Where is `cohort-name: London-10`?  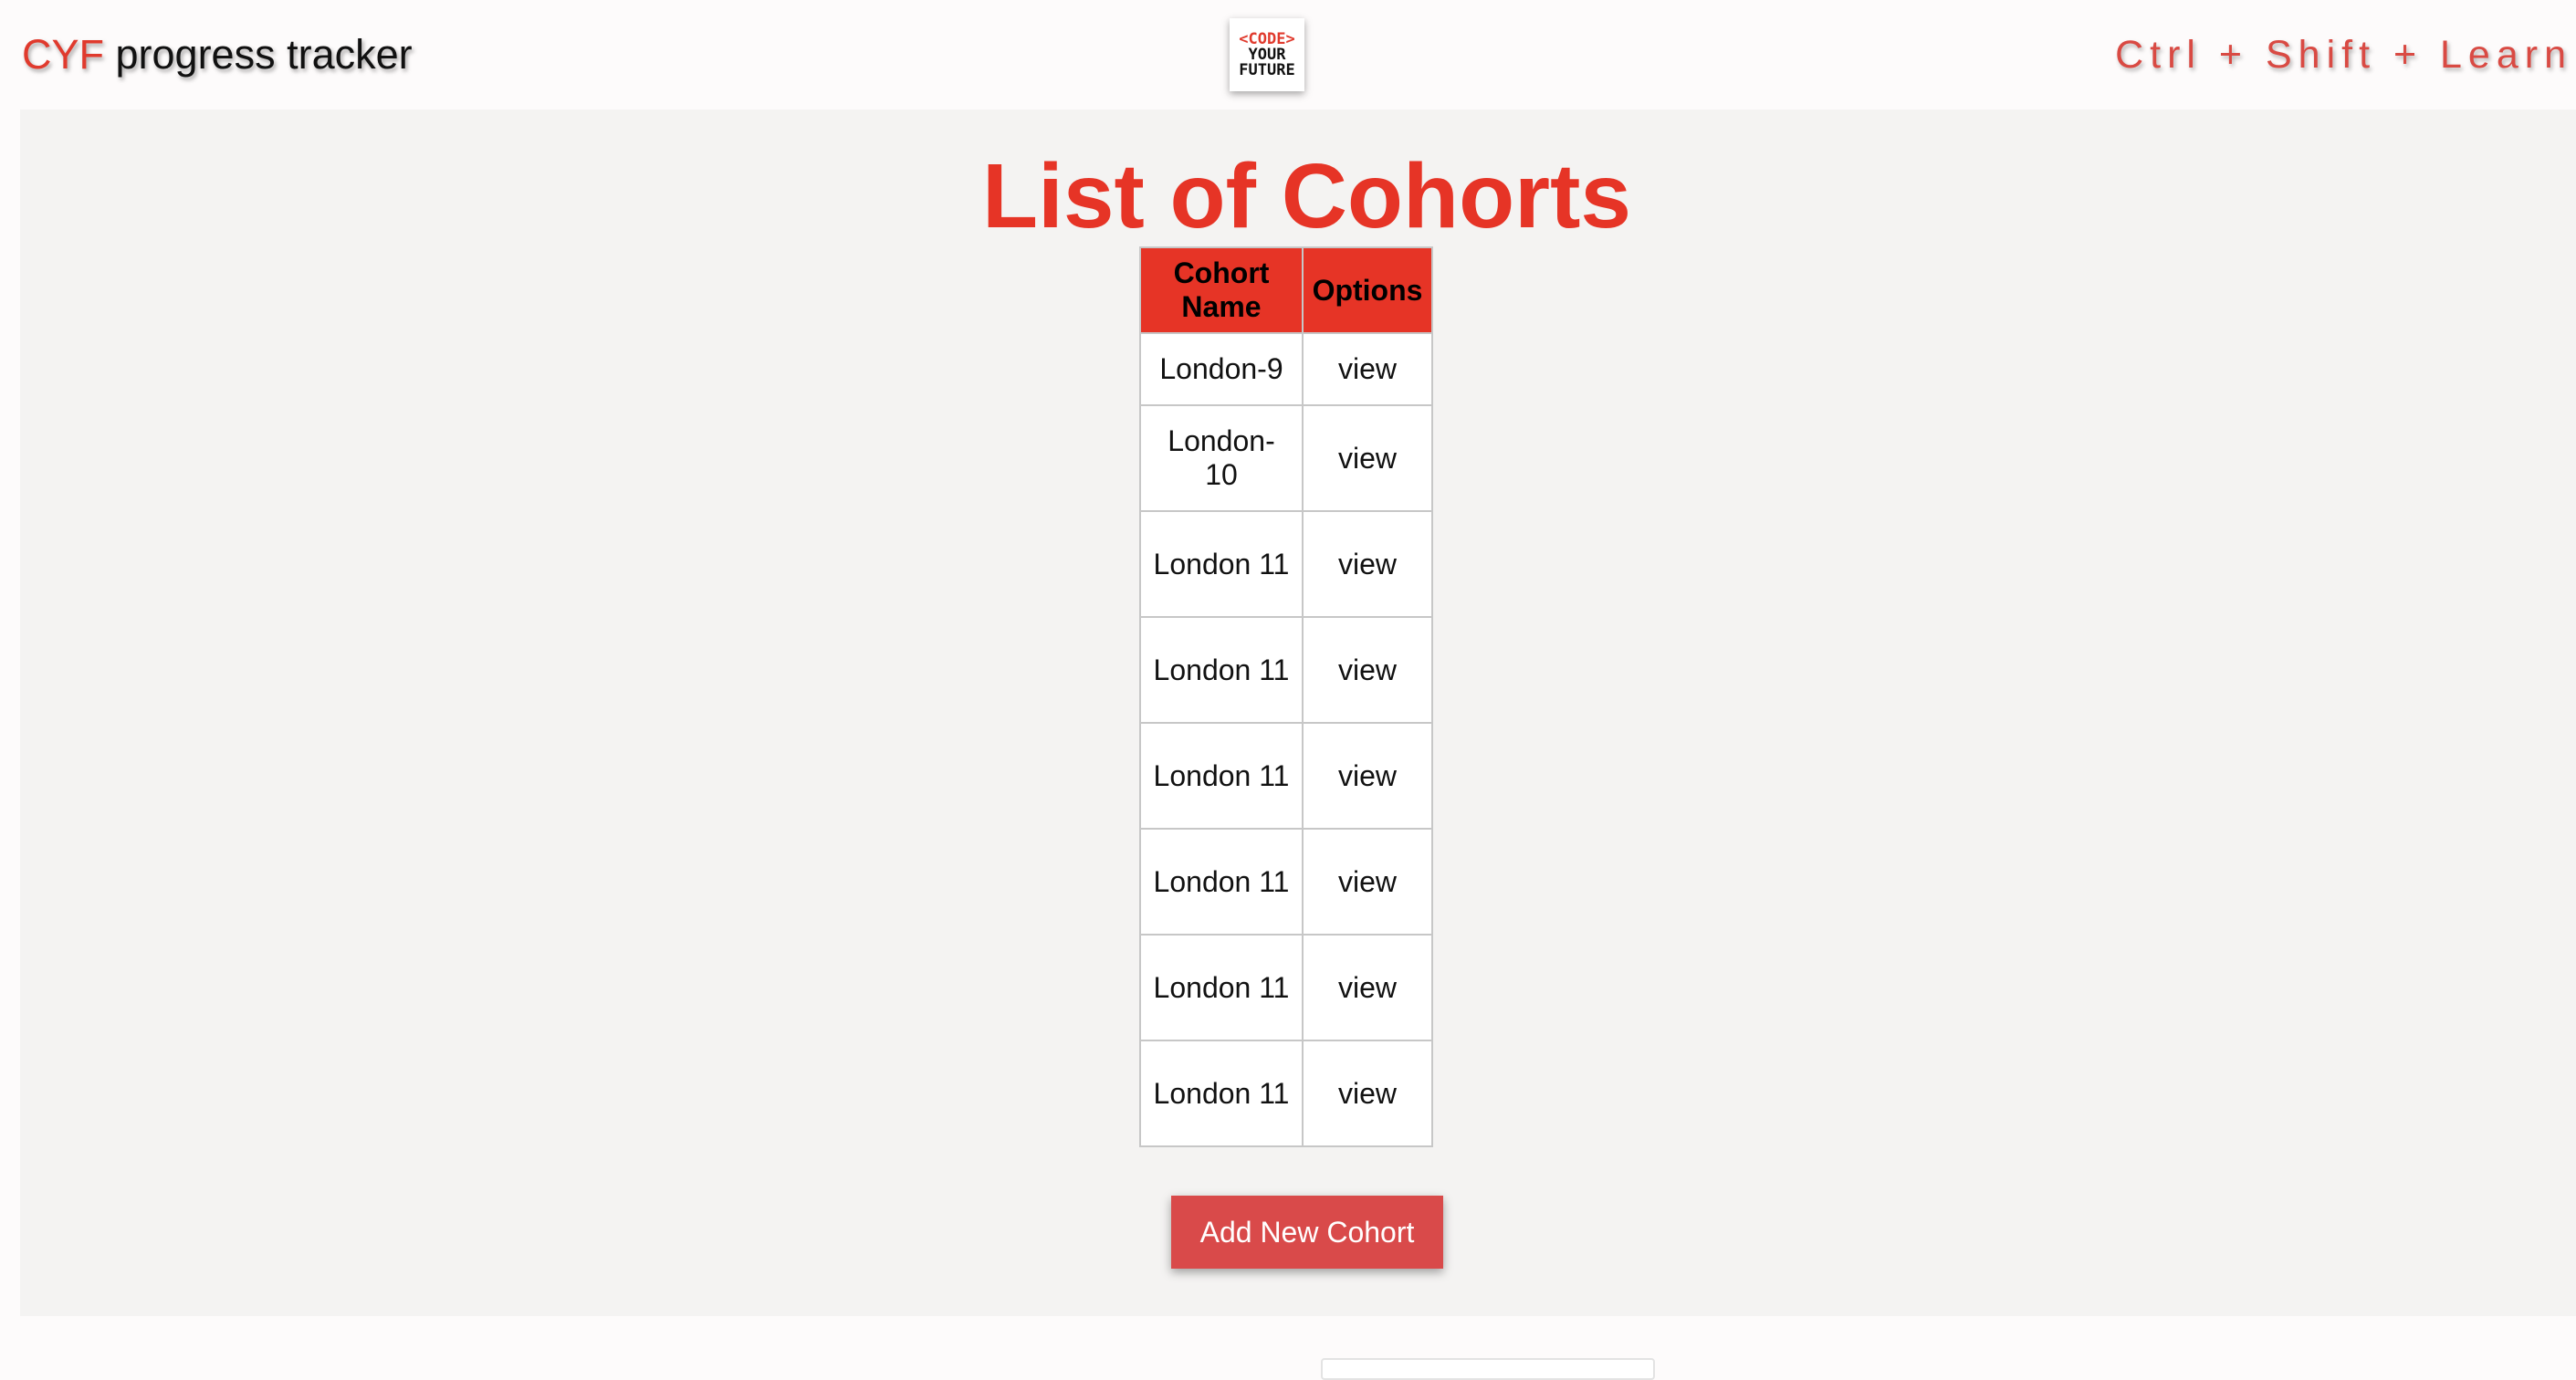 cohort-name: London-10 is located at coordinates (1222, 457).